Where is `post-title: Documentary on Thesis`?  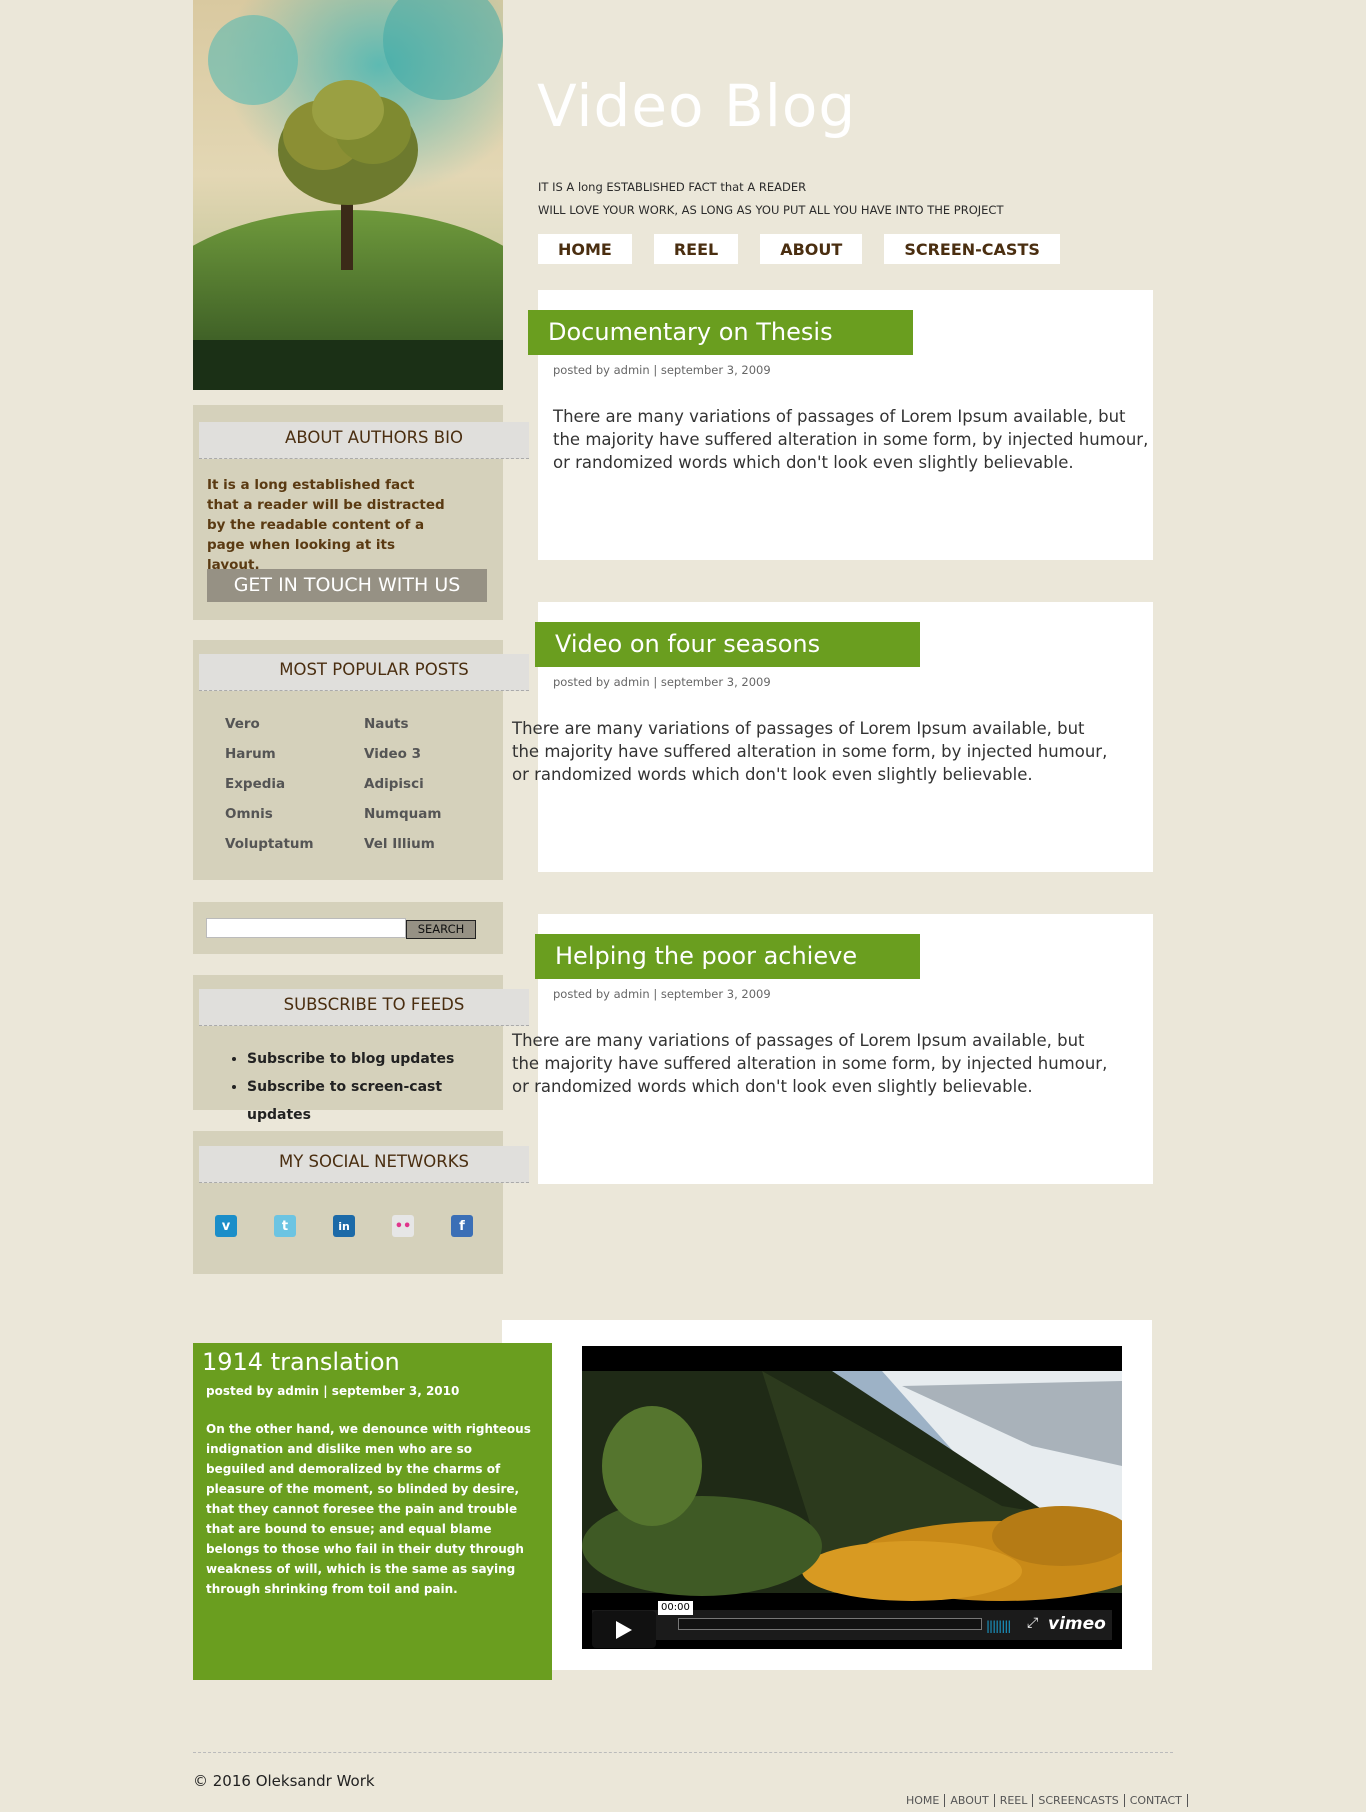
post-title: Documentary on Thesis is located at coordinates (720, 332).